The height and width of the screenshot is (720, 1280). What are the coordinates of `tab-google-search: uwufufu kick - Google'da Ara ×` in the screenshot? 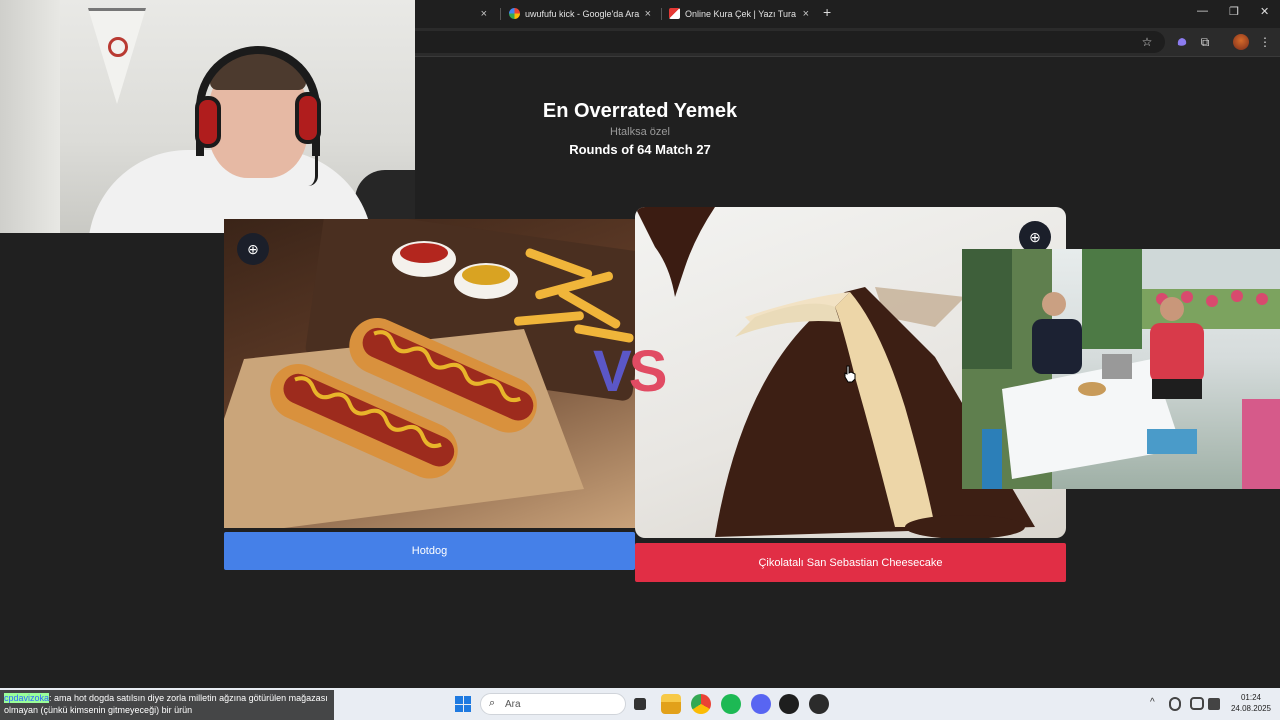 It's located at (582, 14).